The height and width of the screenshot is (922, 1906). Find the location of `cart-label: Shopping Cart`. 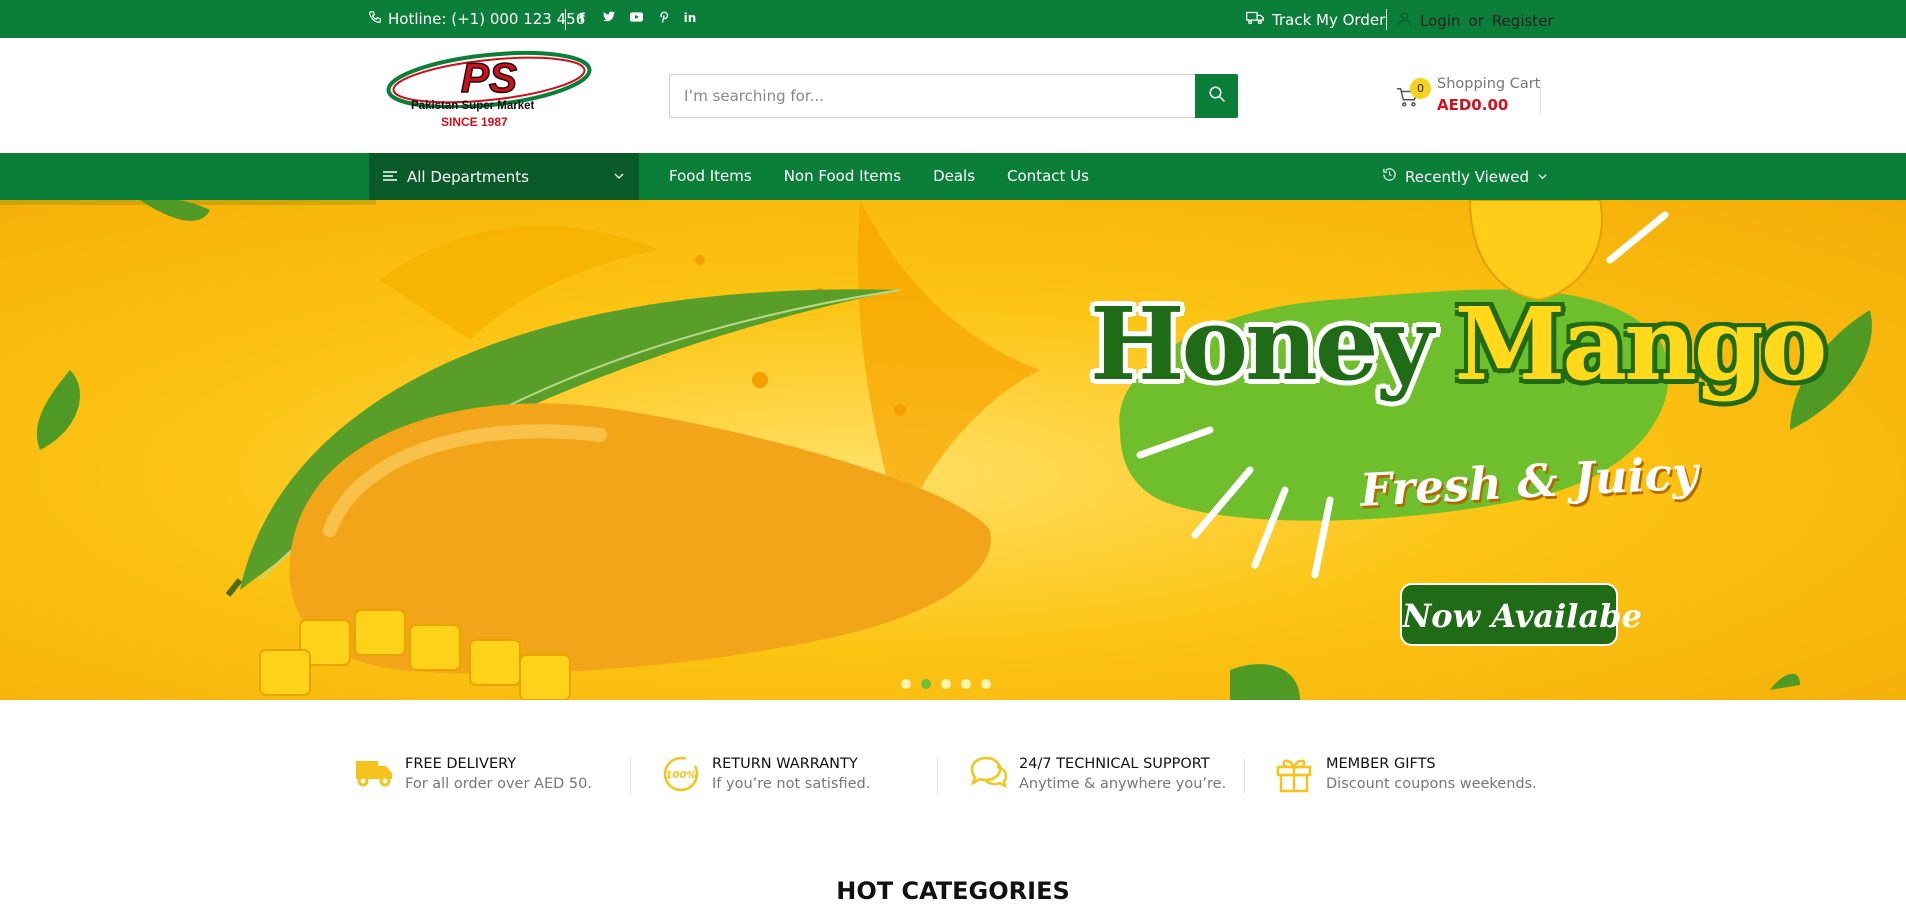

cart-label: Shopping Cart is located at coordinates (1489, 84).